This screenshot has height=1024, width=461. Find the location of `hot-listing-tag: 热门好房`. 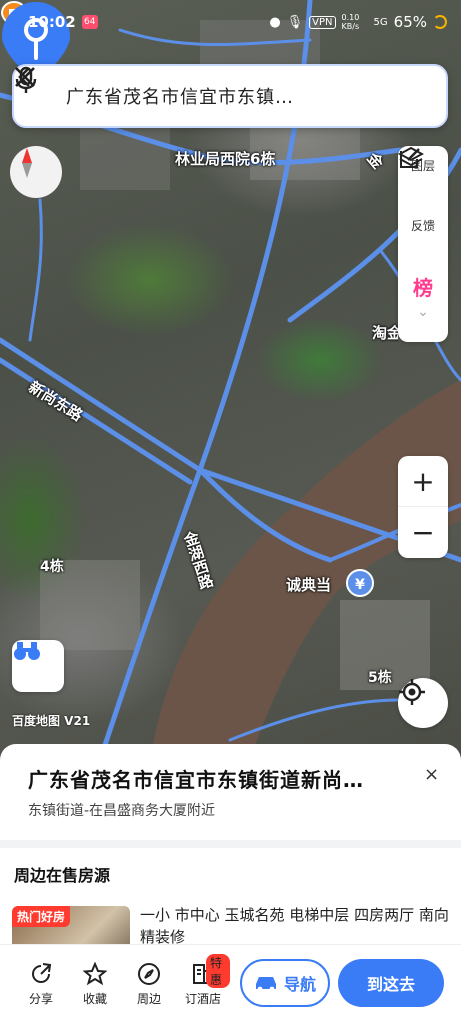

hot-listing-tag: 热门好房 is located at coordinates (41, 916).